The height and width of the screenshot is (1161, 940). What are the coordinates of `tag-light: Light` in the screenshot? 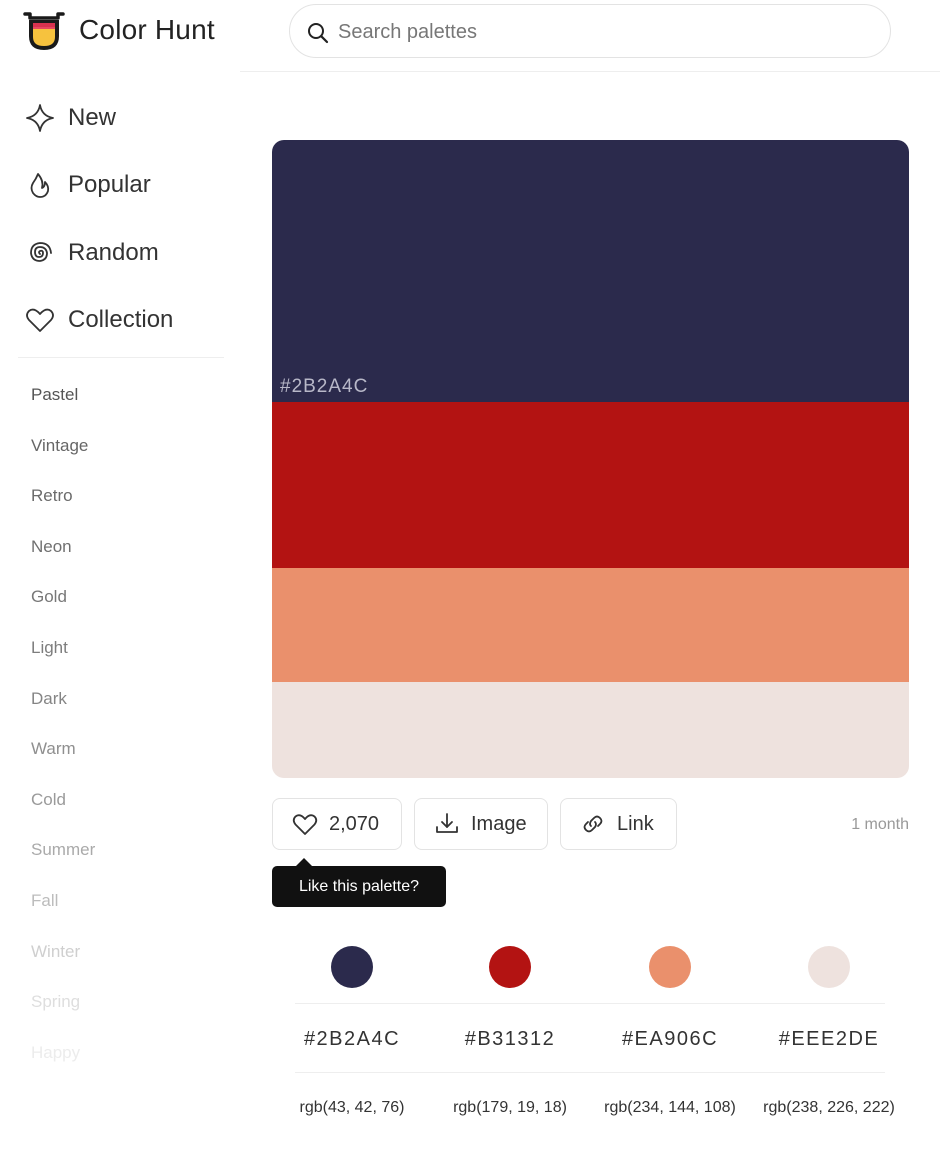 It's located at (49, 648).